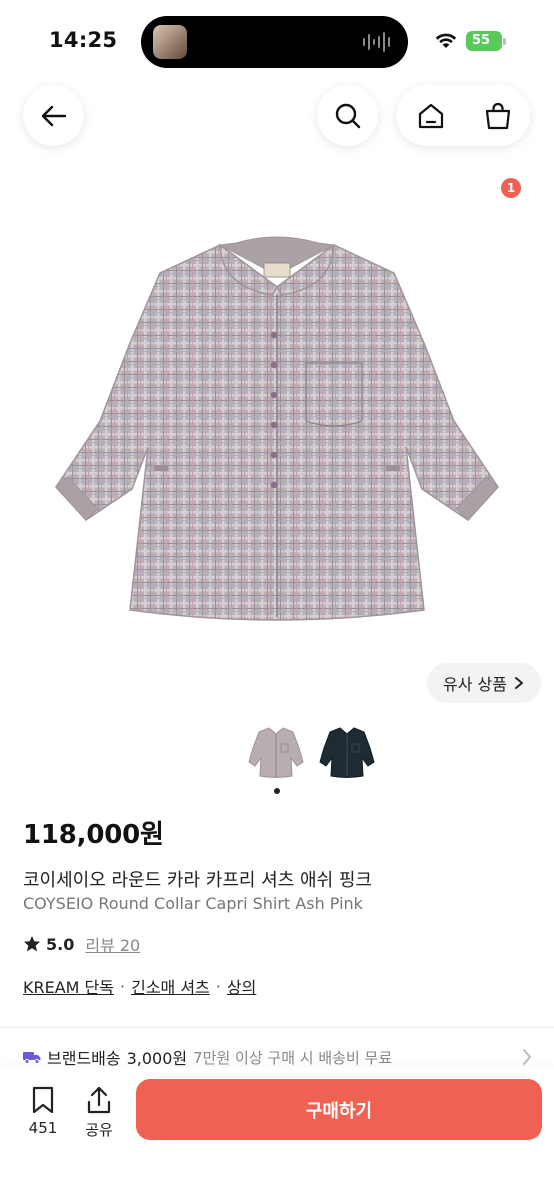 This screenshot has width=554, height=1200. Describe the element at coordinates (241, 986) in the screenshot. I see `tag-tops: 상의` at that location.